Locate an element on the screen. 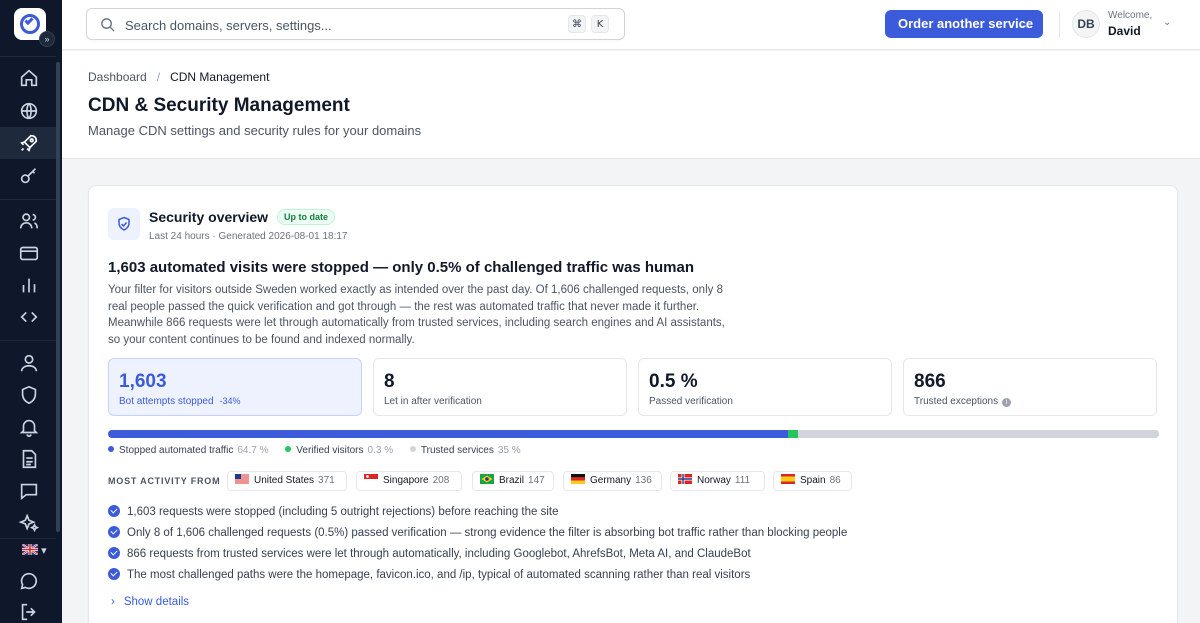 The width and height of the screenshot is (1200, 623). legend-label: Verified visitors is located at coordinates (330, 450).